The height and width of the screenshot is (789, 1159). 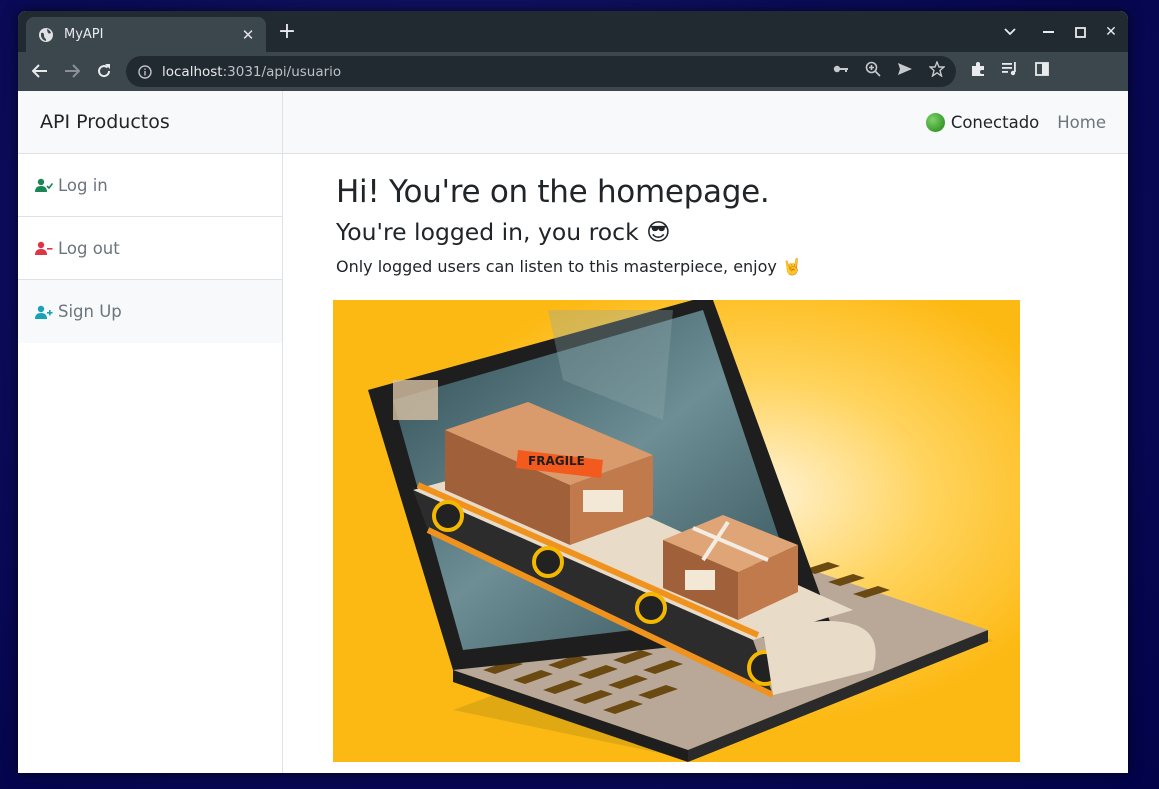 What do you see at coordinates (905, 69) in the screenshot?
I see `send-icon` at bounding box center [905, 69].